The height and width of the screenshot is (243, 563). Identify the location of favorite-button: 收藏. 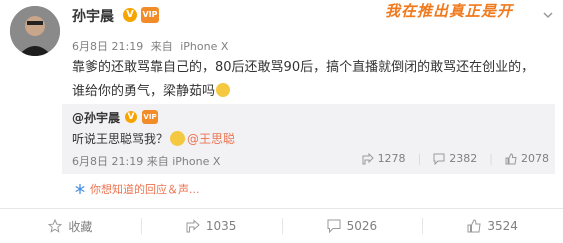
(70, 226).